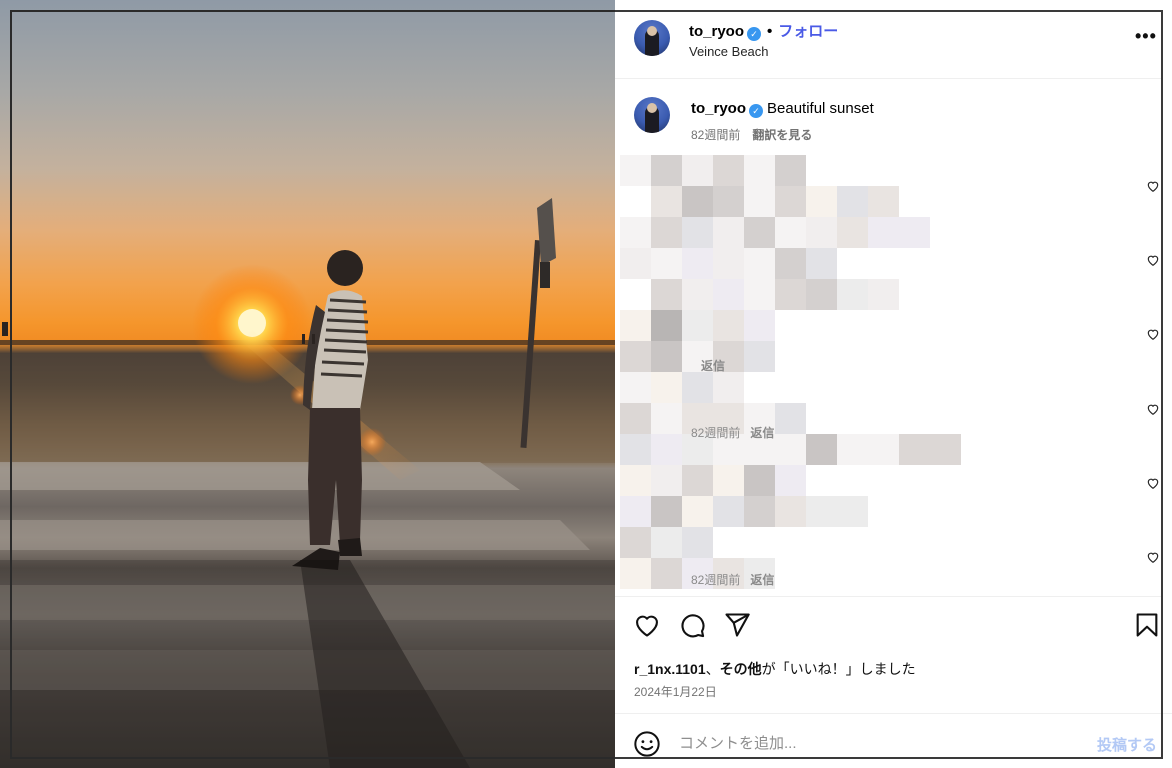 The width and height of the screenshot is (1172, 768). Describe the element at coordinates (647, 744) in the screenshot. I see `emoji-icon` at that location.